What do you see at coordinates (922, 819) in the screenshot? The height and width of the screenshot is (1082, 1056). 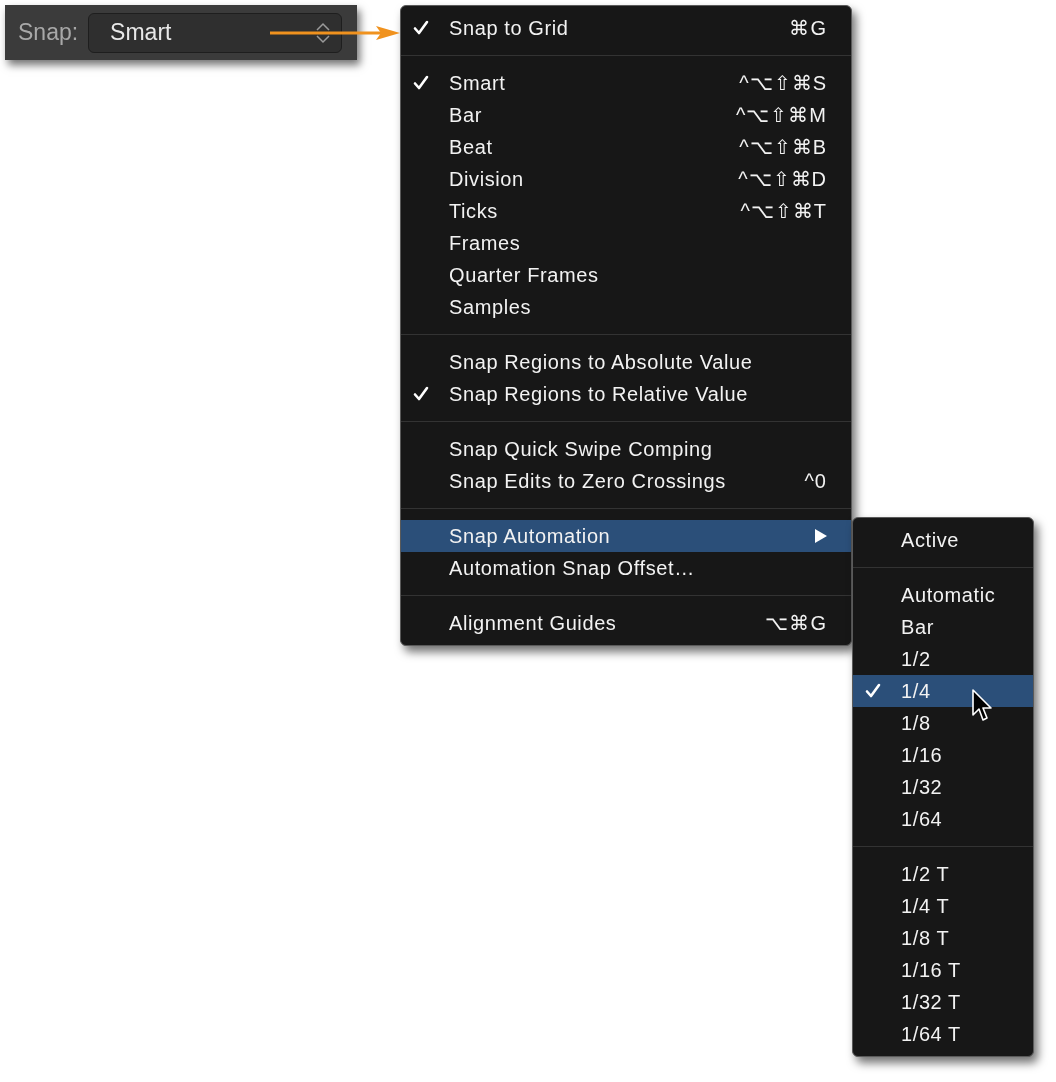 I see `item-label: 1/64` at bounding box center [922, 819].